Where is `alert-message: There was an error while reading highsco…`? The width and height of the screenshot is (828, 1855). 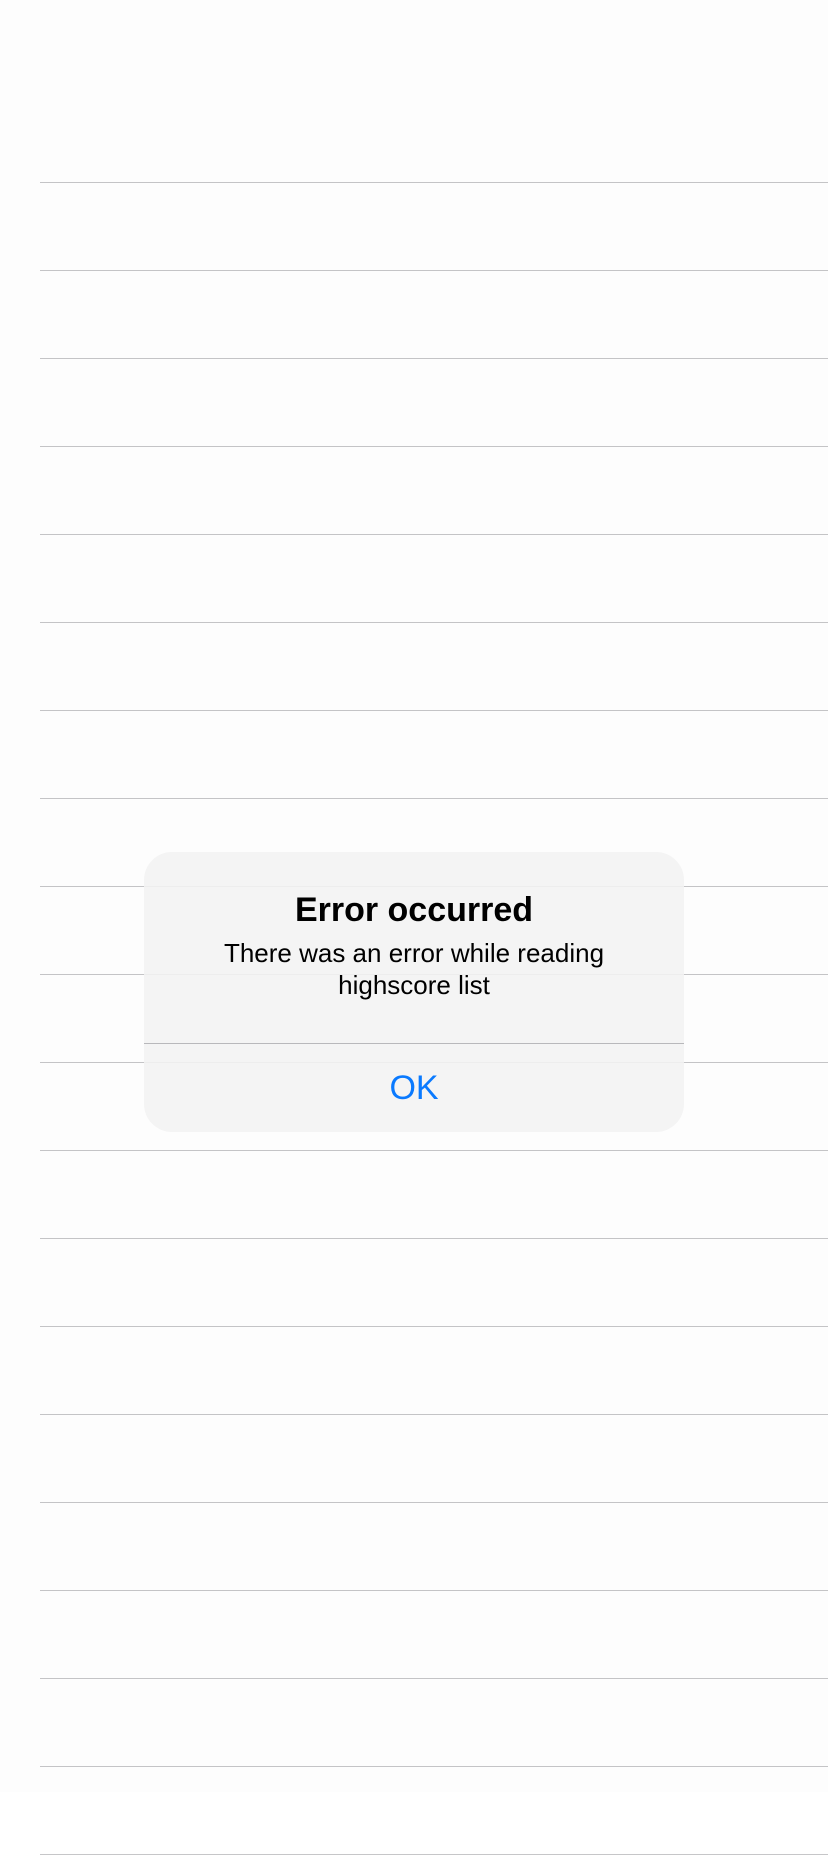 alert-message: There was an error while reading highsco… is located at coordinates (414, 969).